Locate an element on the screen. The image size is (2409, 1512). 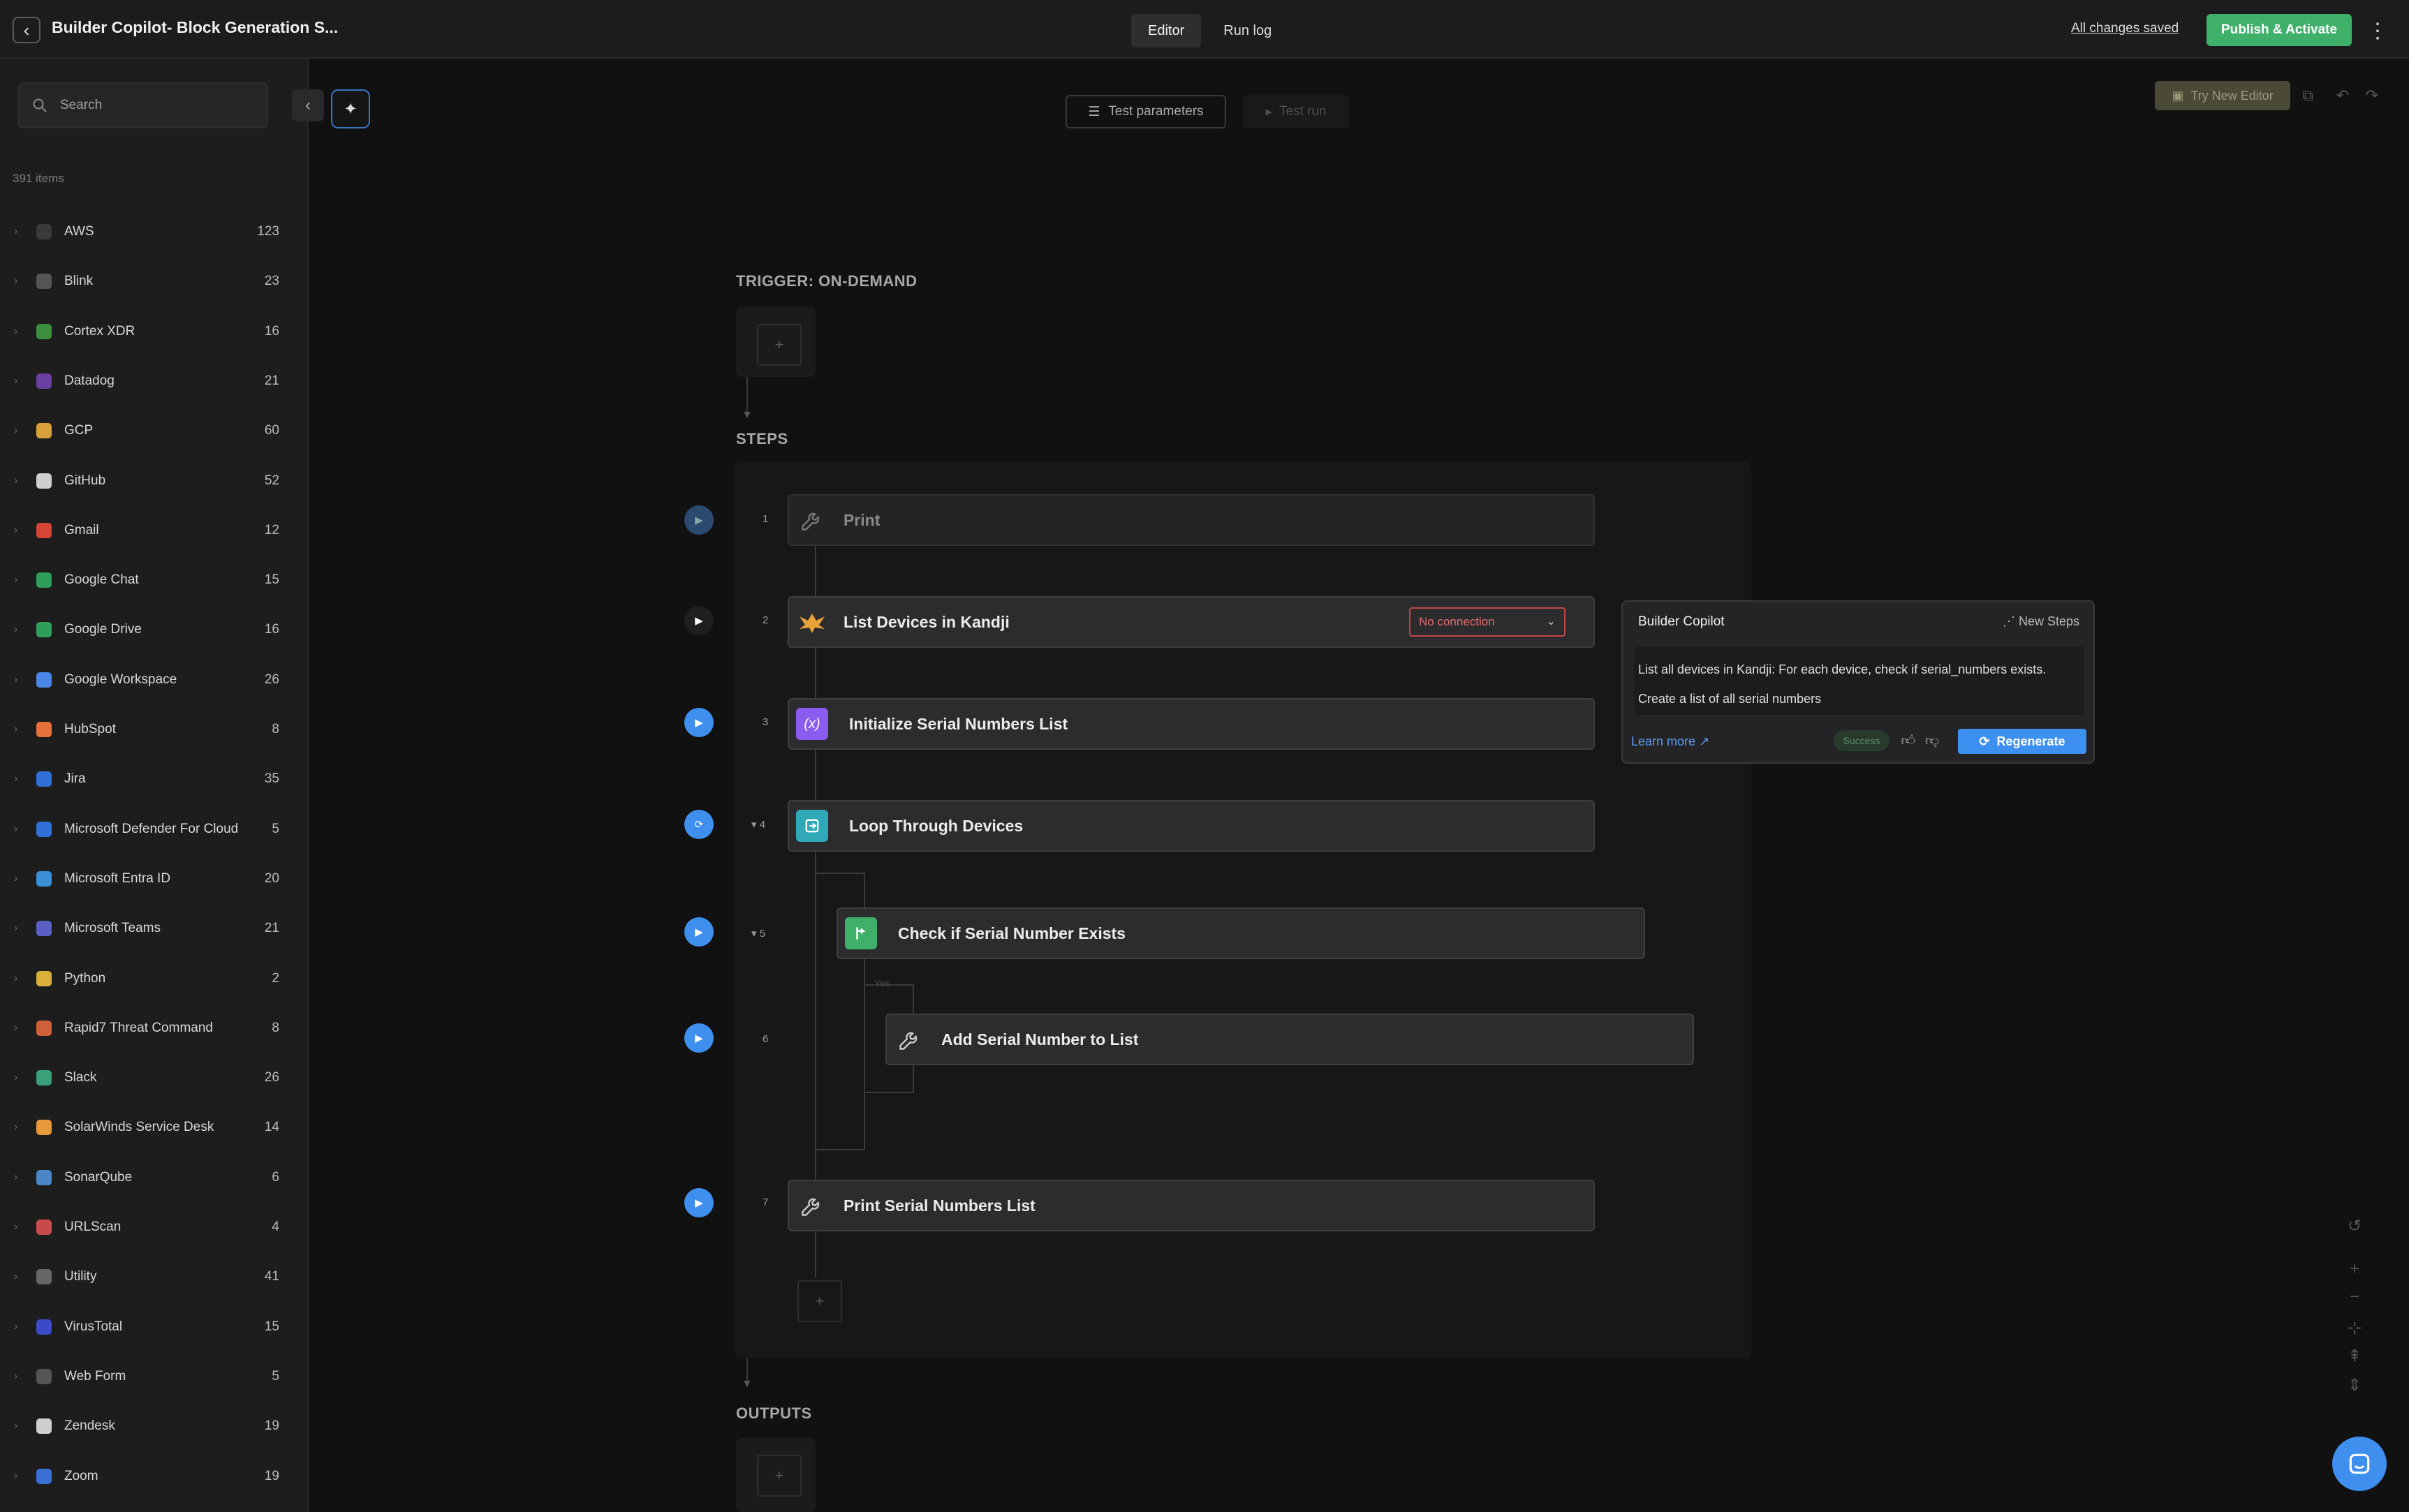
try-new-editor-button: ▣ Try New Editor is located at coordinates (2222, 96).